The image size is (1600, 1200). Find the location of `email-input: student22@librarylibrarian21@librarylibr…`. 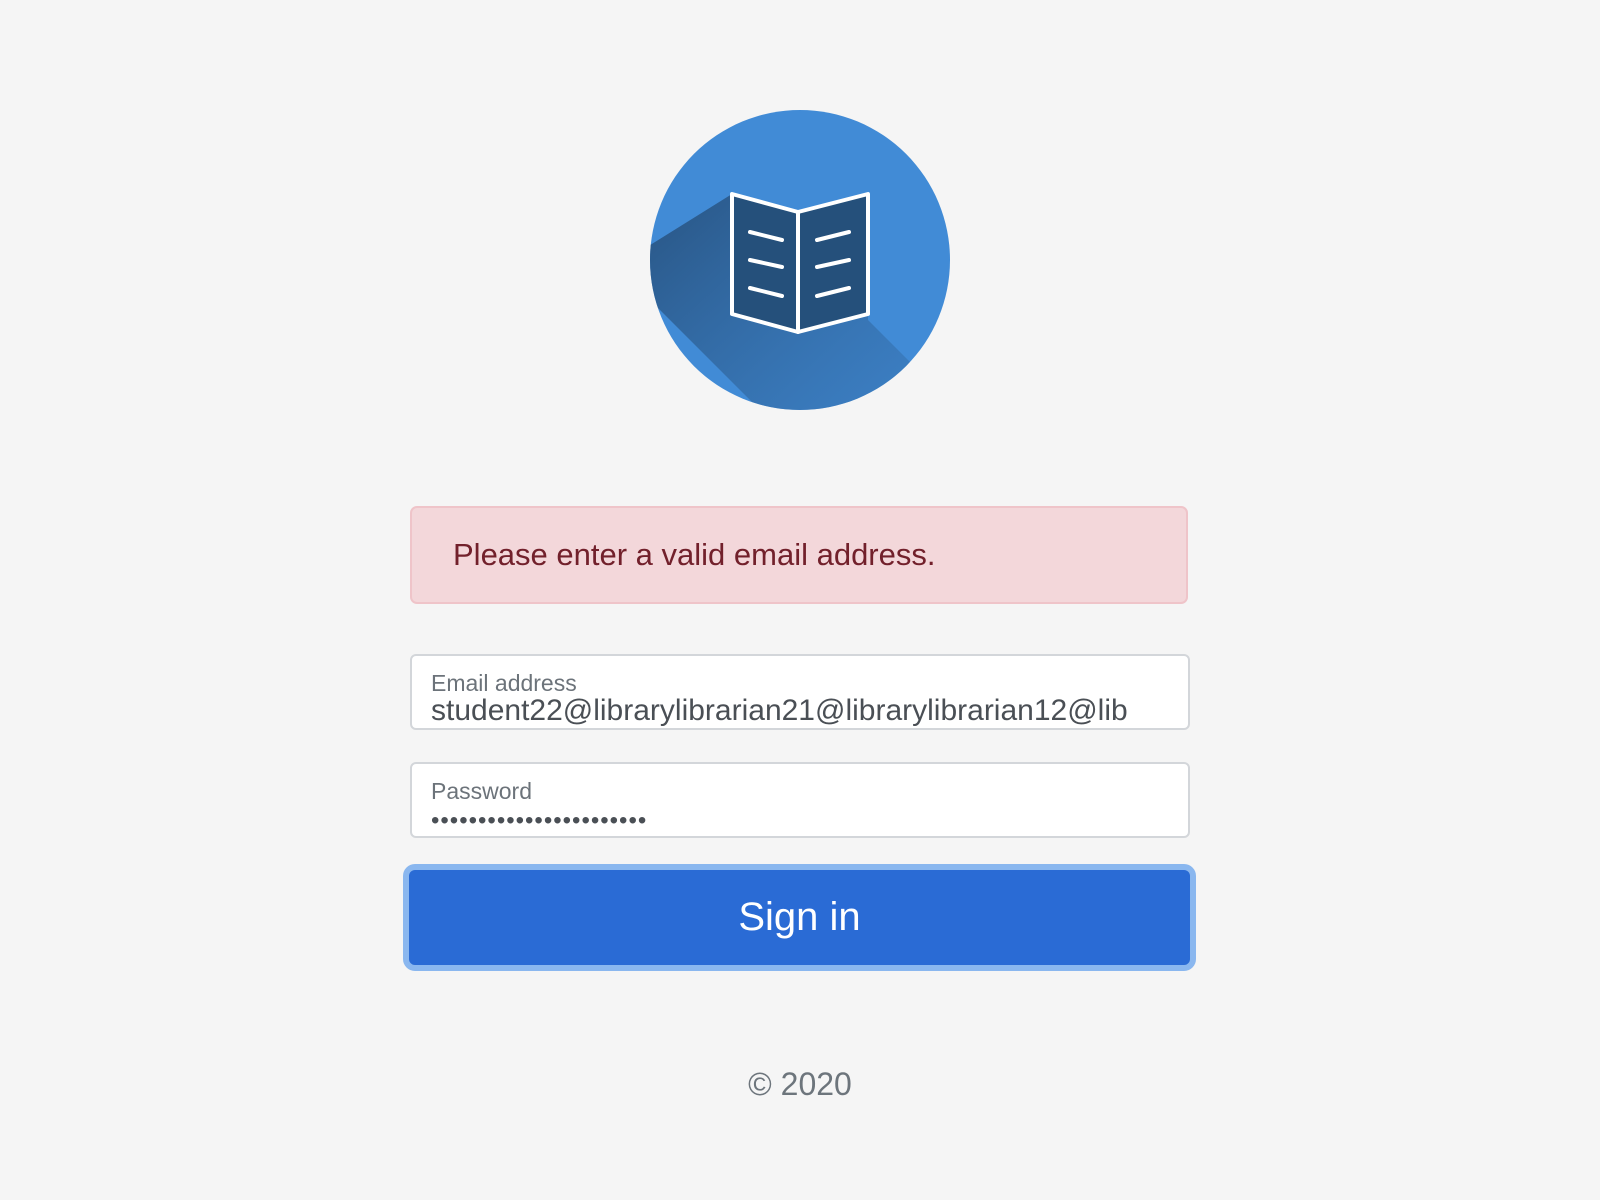

email-input: student22@librarylibrarian21@librarylibr… is located at coordinates (800, 711).